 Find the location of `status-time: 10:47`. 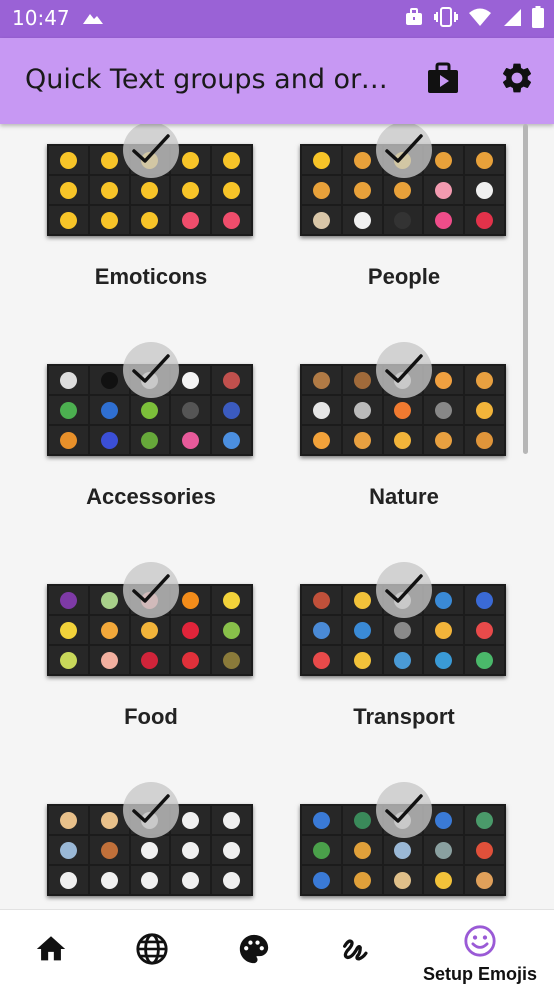

status-time: 10:47 is located at coordinates (41, 18).